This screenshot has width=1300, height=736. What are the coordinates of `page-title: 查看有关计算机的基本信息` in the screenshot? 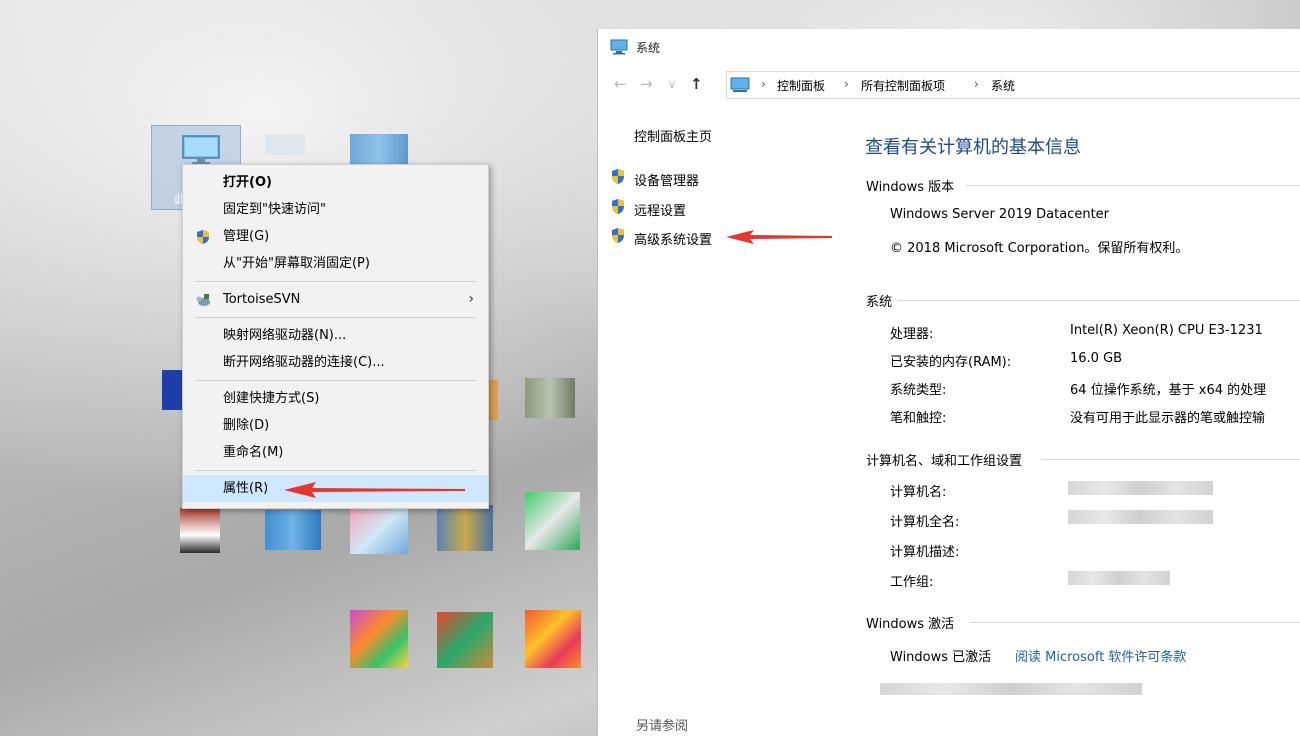 It's located at (973, 147).